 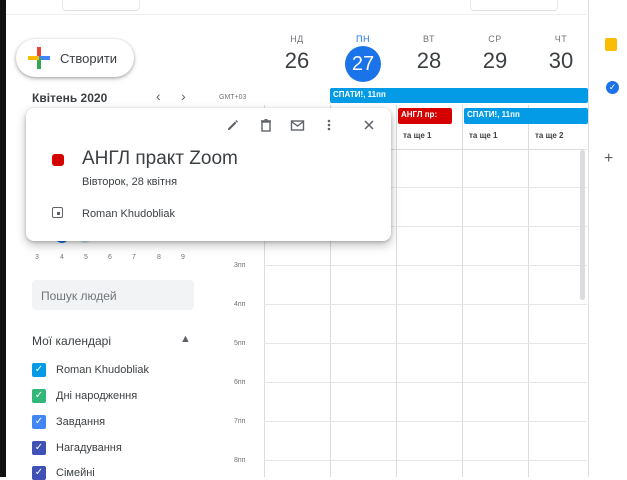 I want to click on calendar-item: ✓ Roman Khudobliak, so click(x=90, y=370).